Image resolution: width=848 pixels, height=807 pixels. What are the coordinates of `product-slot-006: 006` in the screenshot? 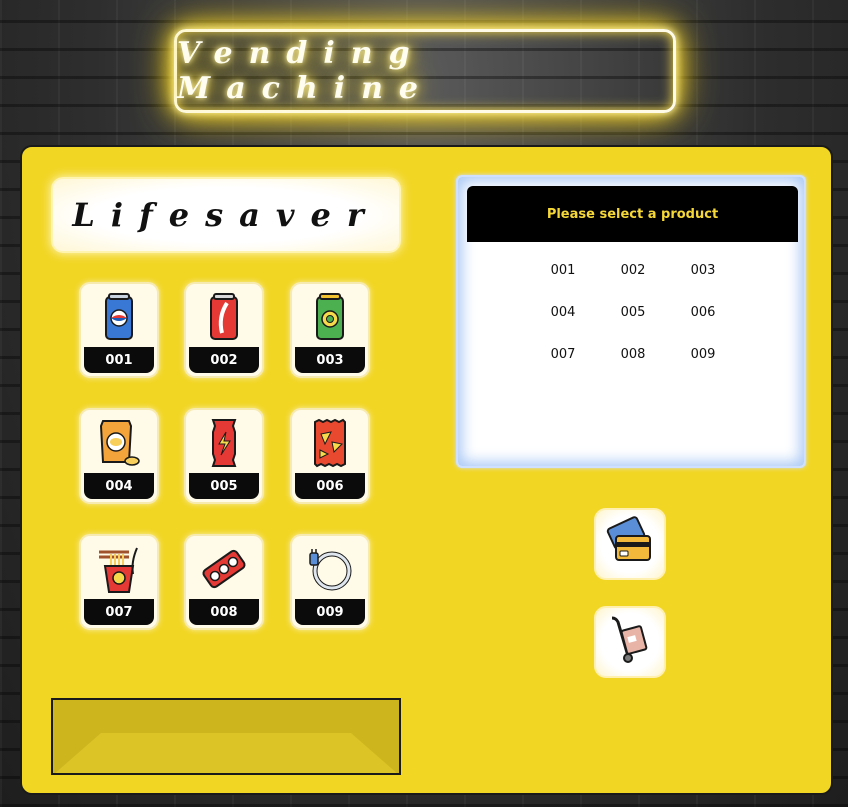 It's located at (330, 456).